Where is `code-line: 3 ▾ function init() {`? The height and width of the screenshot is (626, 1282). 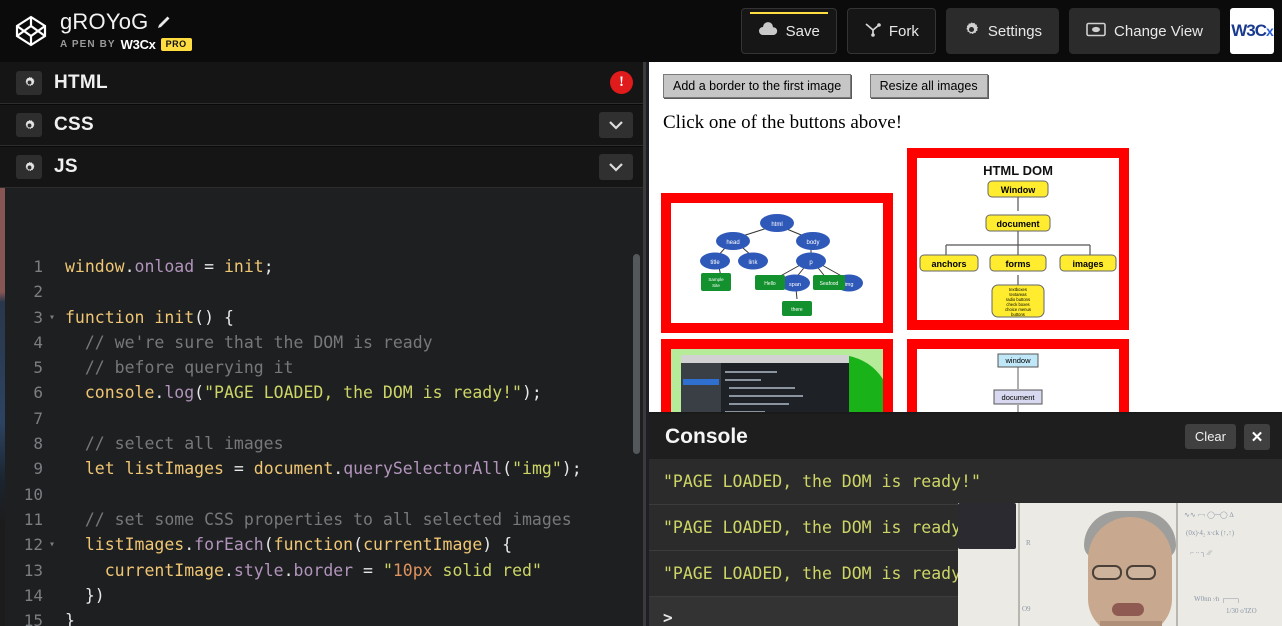 code-line: 3 ▾ function init() { is located at coordinates (324, 317).